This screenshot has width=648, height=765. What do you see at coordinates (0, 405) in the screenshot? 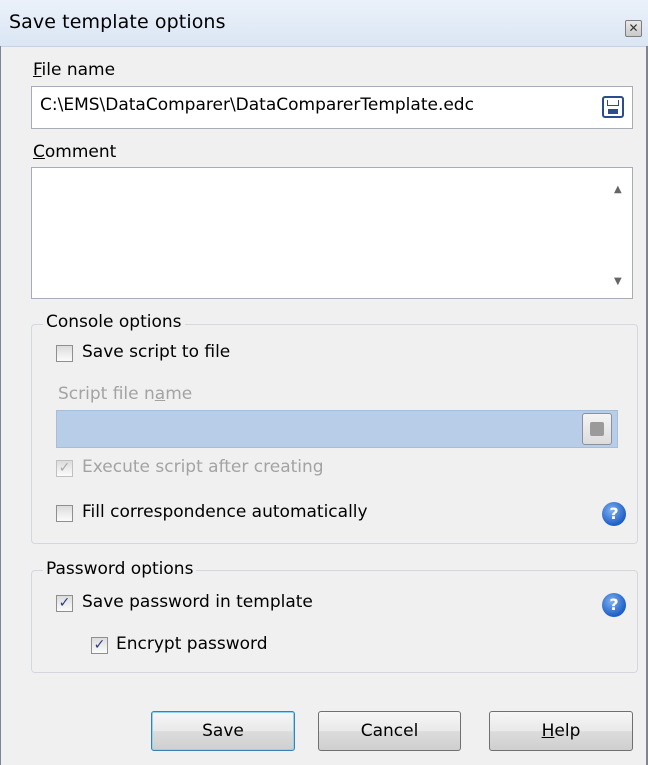
I see `window-border-left` at bounding box center [0, 405].